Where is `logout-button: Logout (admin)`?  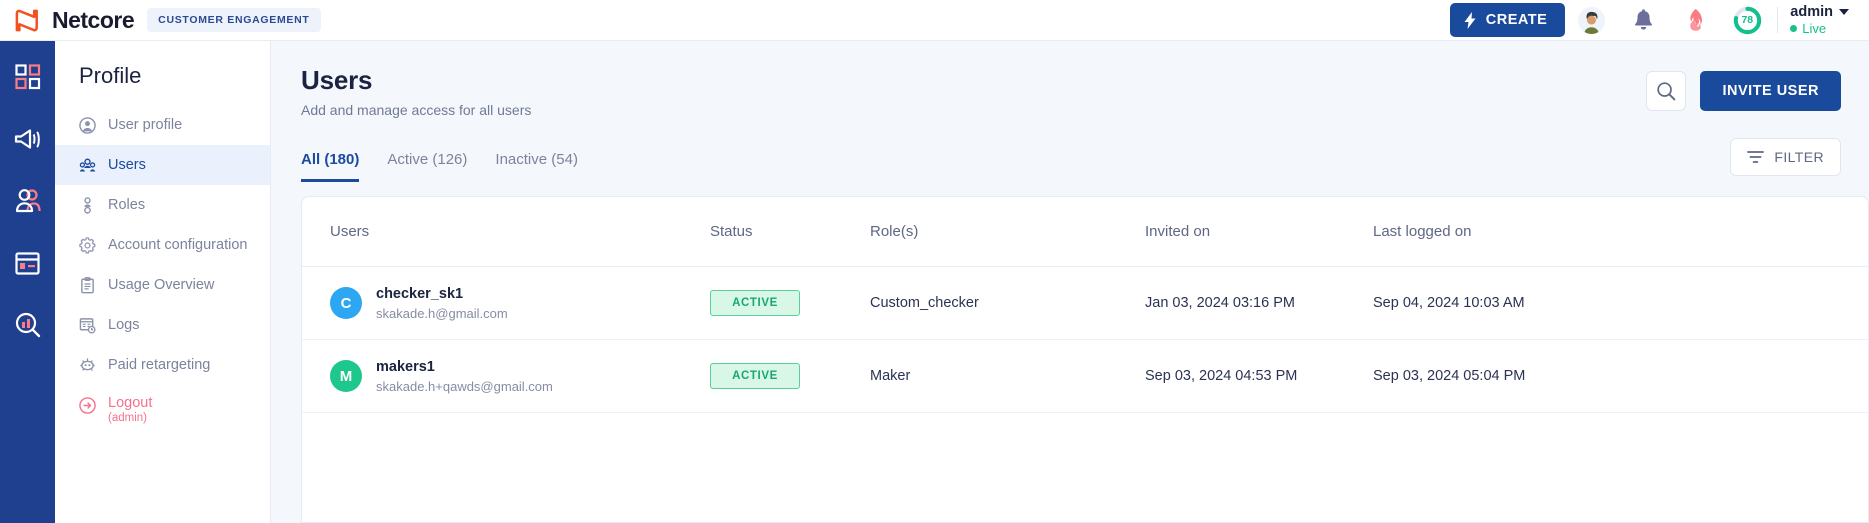 logout-button: Logout (admin) is located at coordinates (162, 404).